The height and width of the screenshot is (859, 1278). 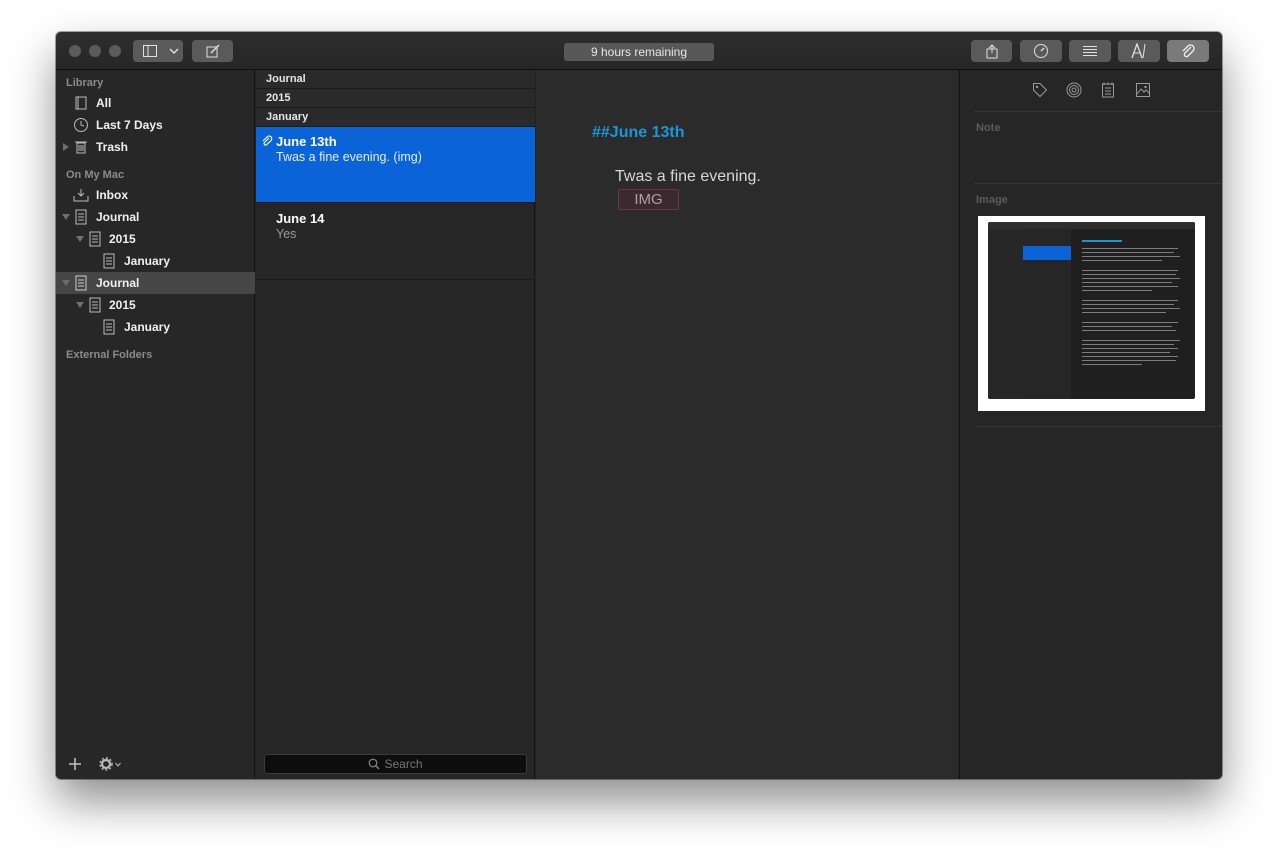 I want to click on thumbnail-selected-row, so click(x=1047, y=253).